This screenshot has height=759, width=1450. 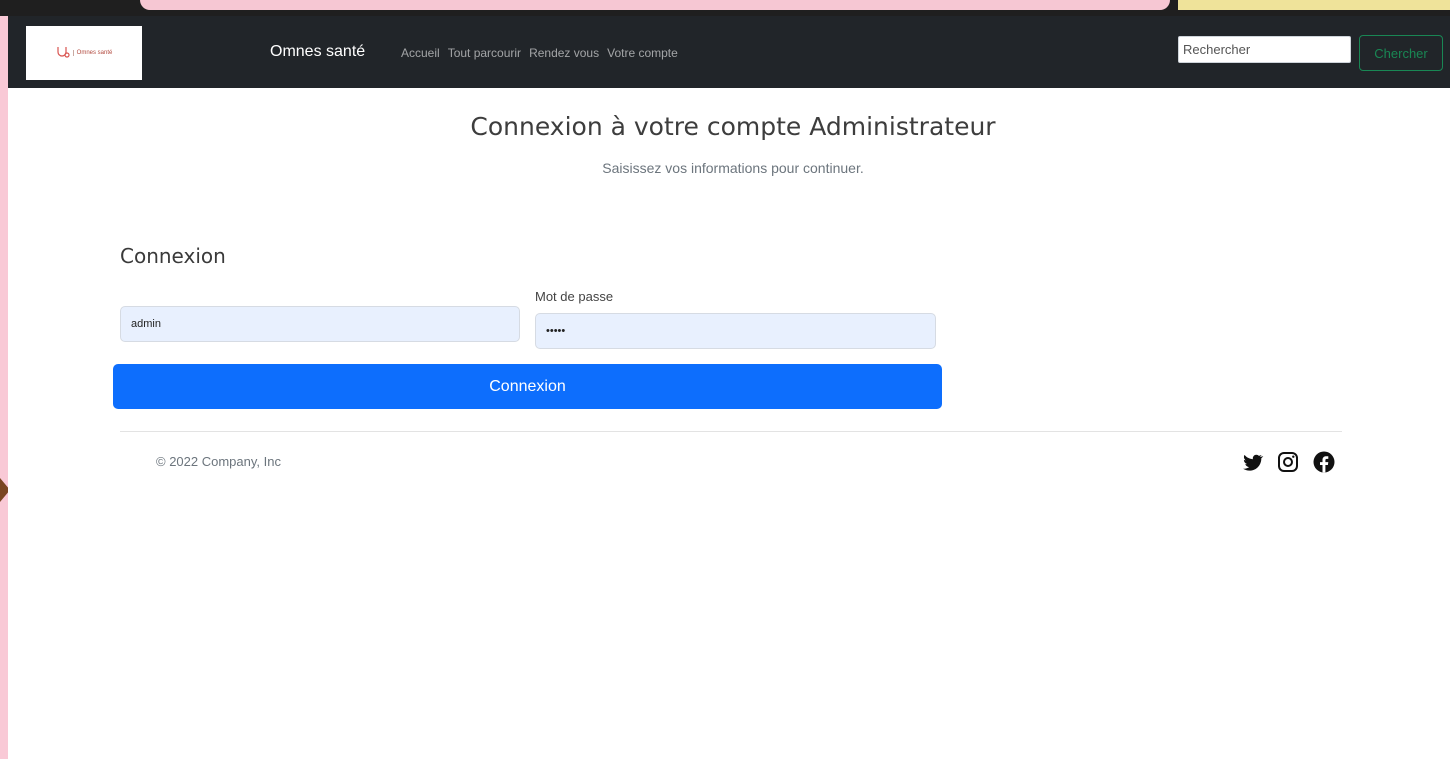 What do you see at coordinates (733, 126) in the screenshot?
I see `page-title: Connexion à votre compte Administrateur` at bounding box center [733, 126].